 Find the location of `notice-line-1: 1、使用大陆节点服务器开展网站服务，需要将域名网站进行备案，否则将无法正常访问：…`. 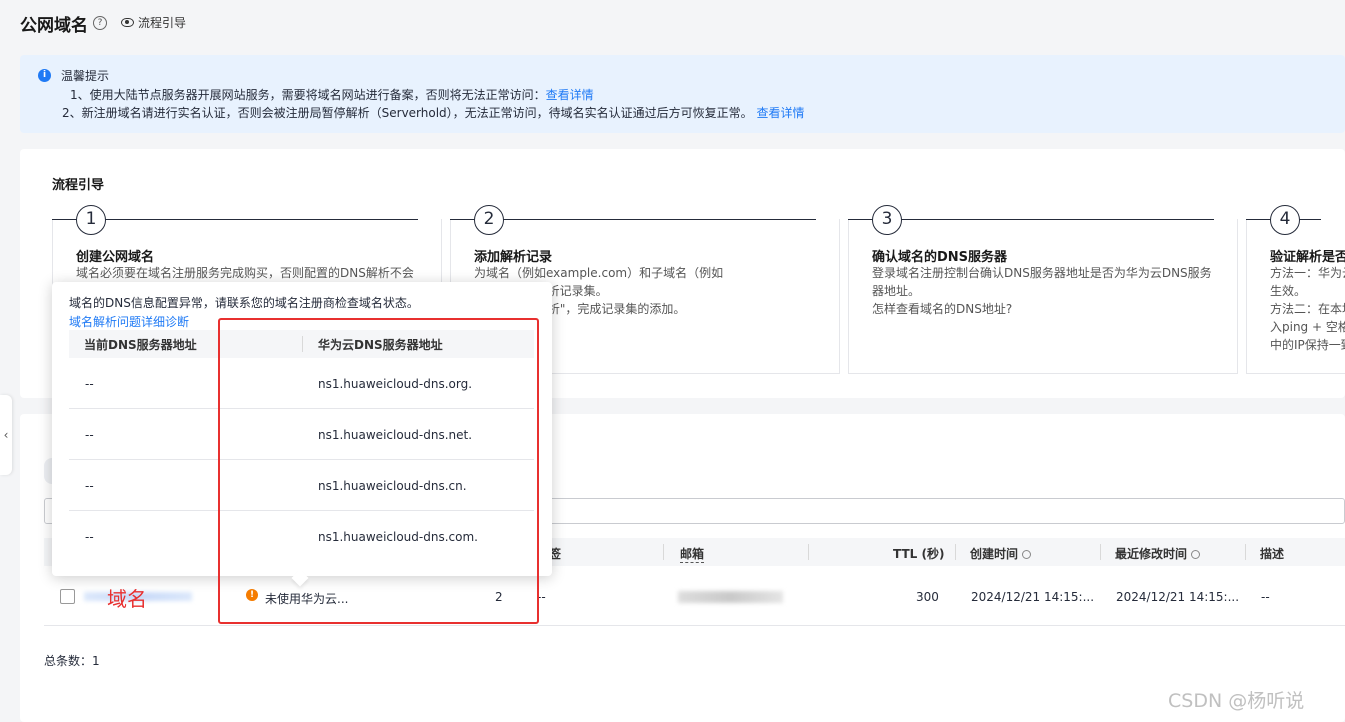

notice-line-1: 1、使用大陆节点服务器开展网站服务，需要将域名网站进行备案，否则将无法正常访问：… is located at coordinates (332, 94).